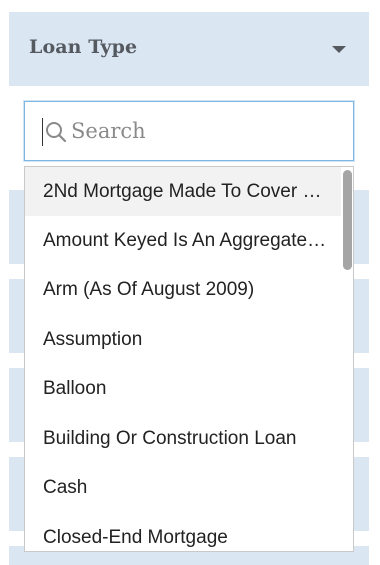  Describe the element at coordinates (65, 487) in the screenshot. I see `option-label: Cash` at that location.